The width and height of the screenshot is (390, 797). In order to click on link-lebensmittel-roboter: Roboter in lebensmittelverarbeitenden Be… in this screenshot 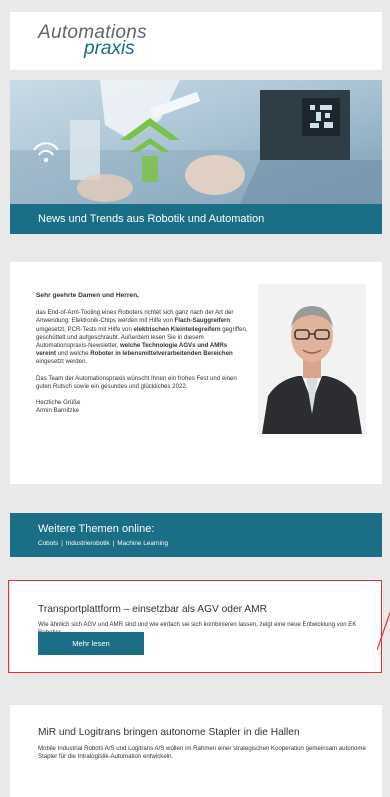, I will do `click(161, 353)`.